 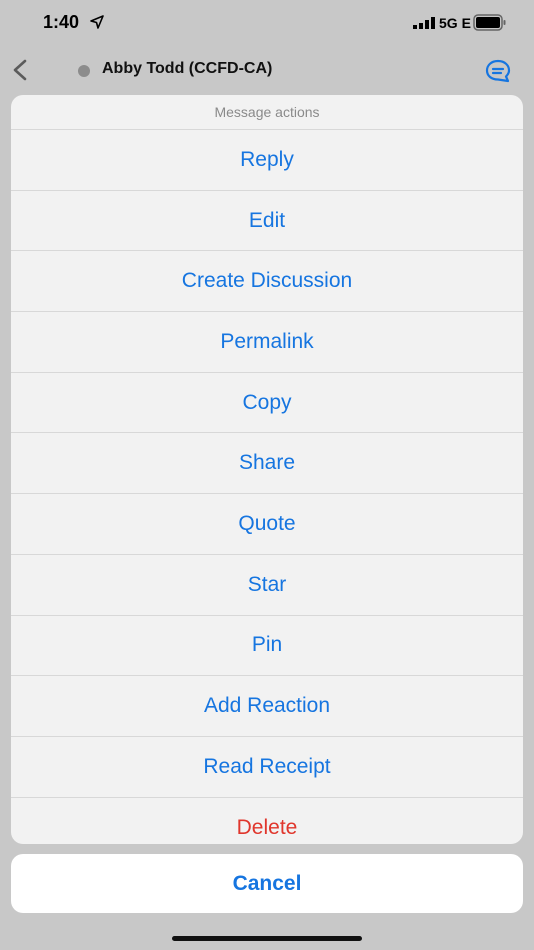 I want to click on action-permalink-button: Permalink, so click(x=267, y=342).